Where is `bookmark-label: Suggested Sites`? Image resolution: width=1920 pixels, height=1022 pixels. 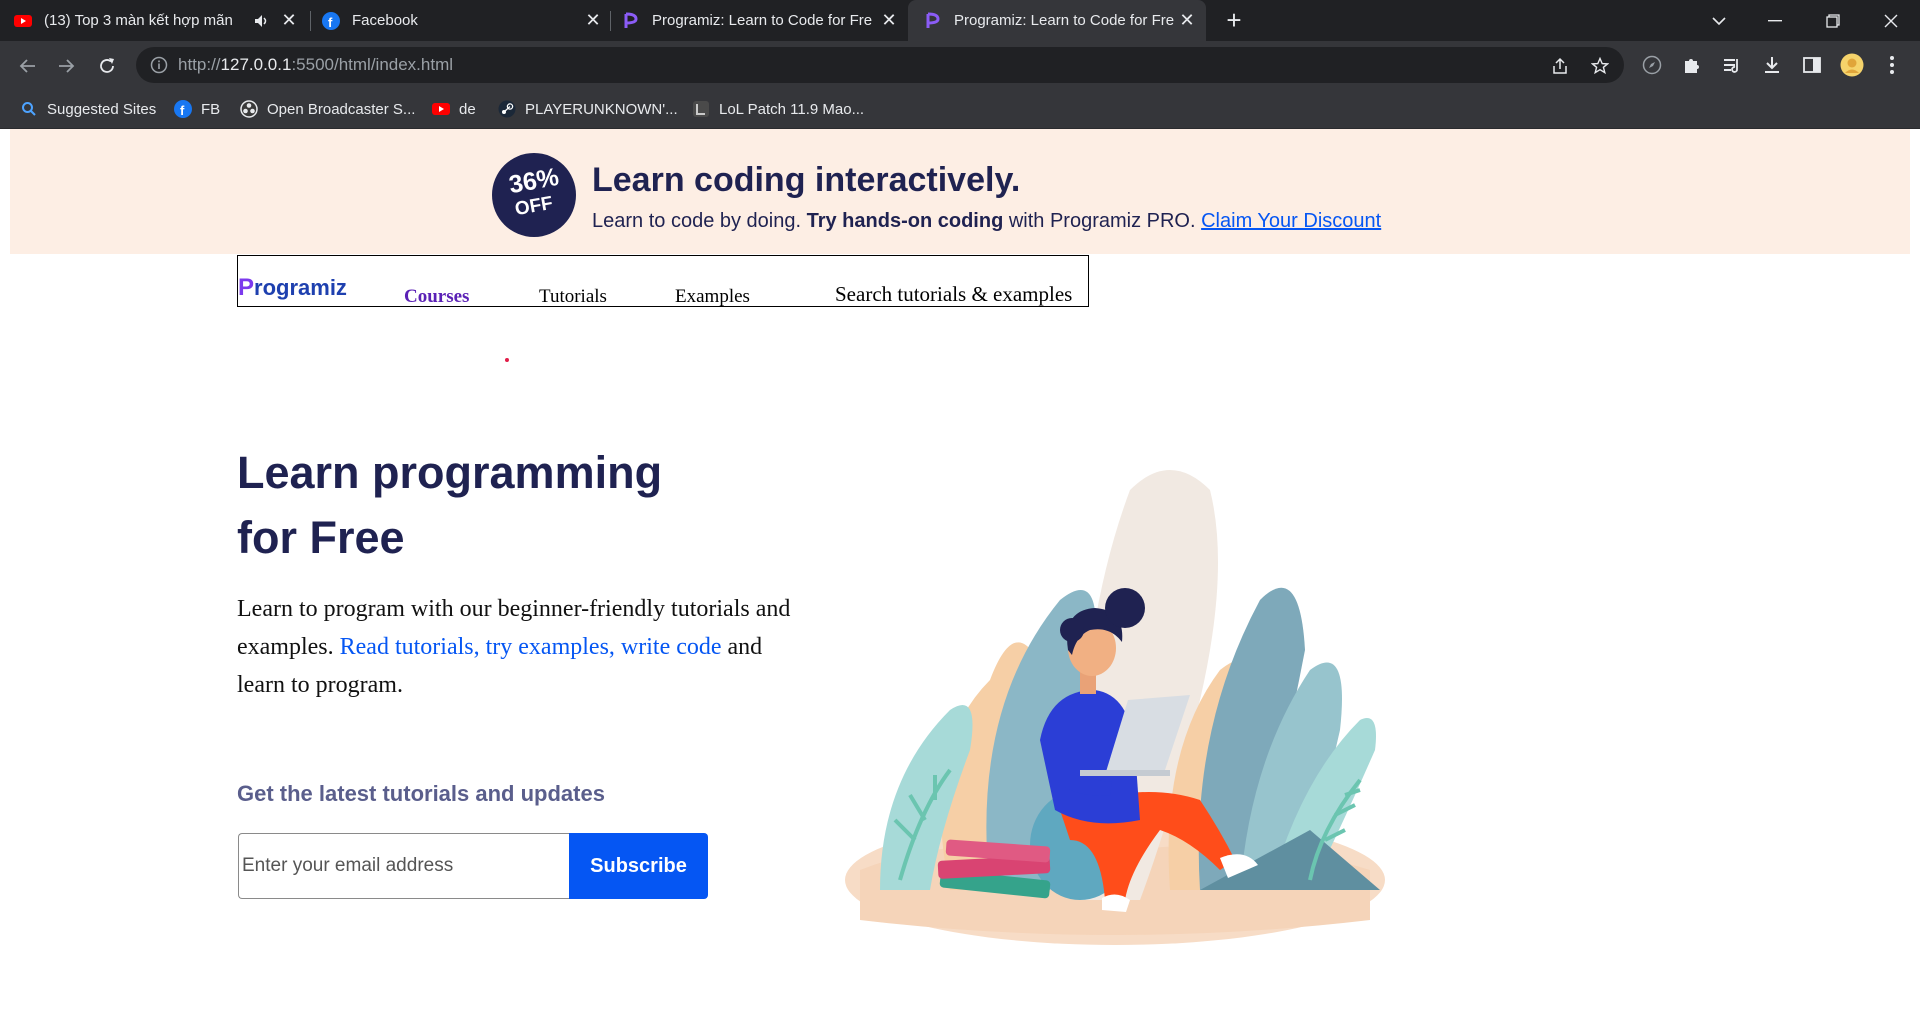 bookmark-label: Suggested Sites is located at coordinates (102, 109).